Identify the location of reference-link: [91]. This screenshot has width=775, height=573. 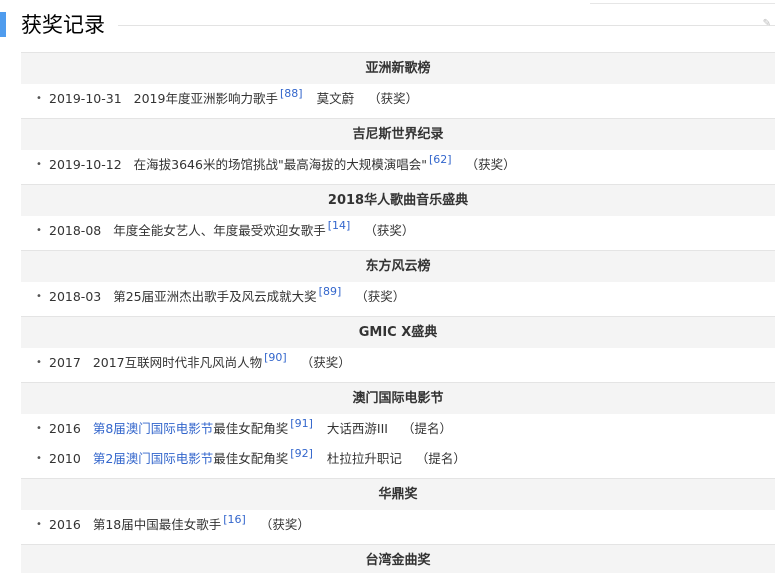
(301, 423).